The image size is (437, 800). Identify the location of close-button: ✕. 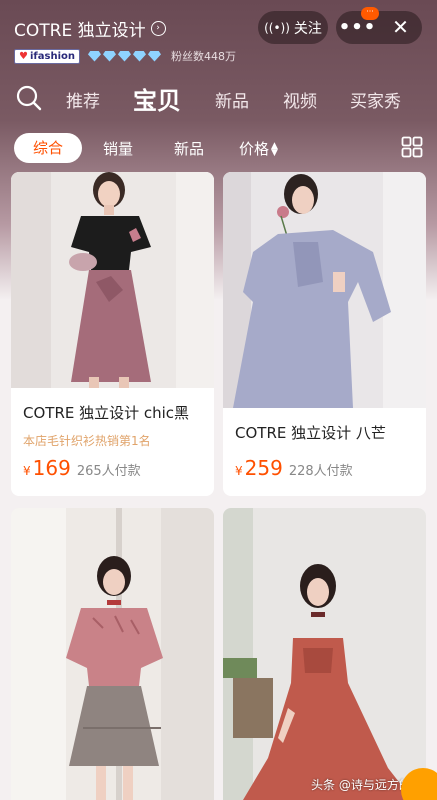
(400, 27).